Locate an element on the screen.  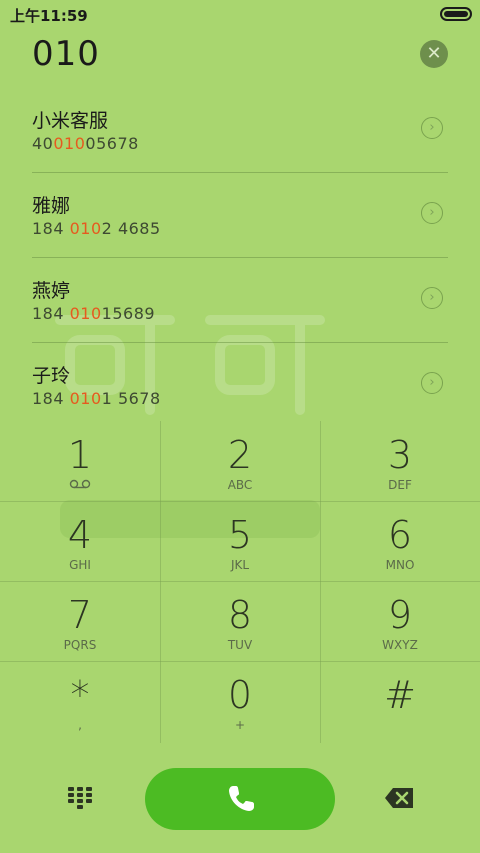
result-row: 小米客服 4001005678 › is located at coordinates (240, 130).